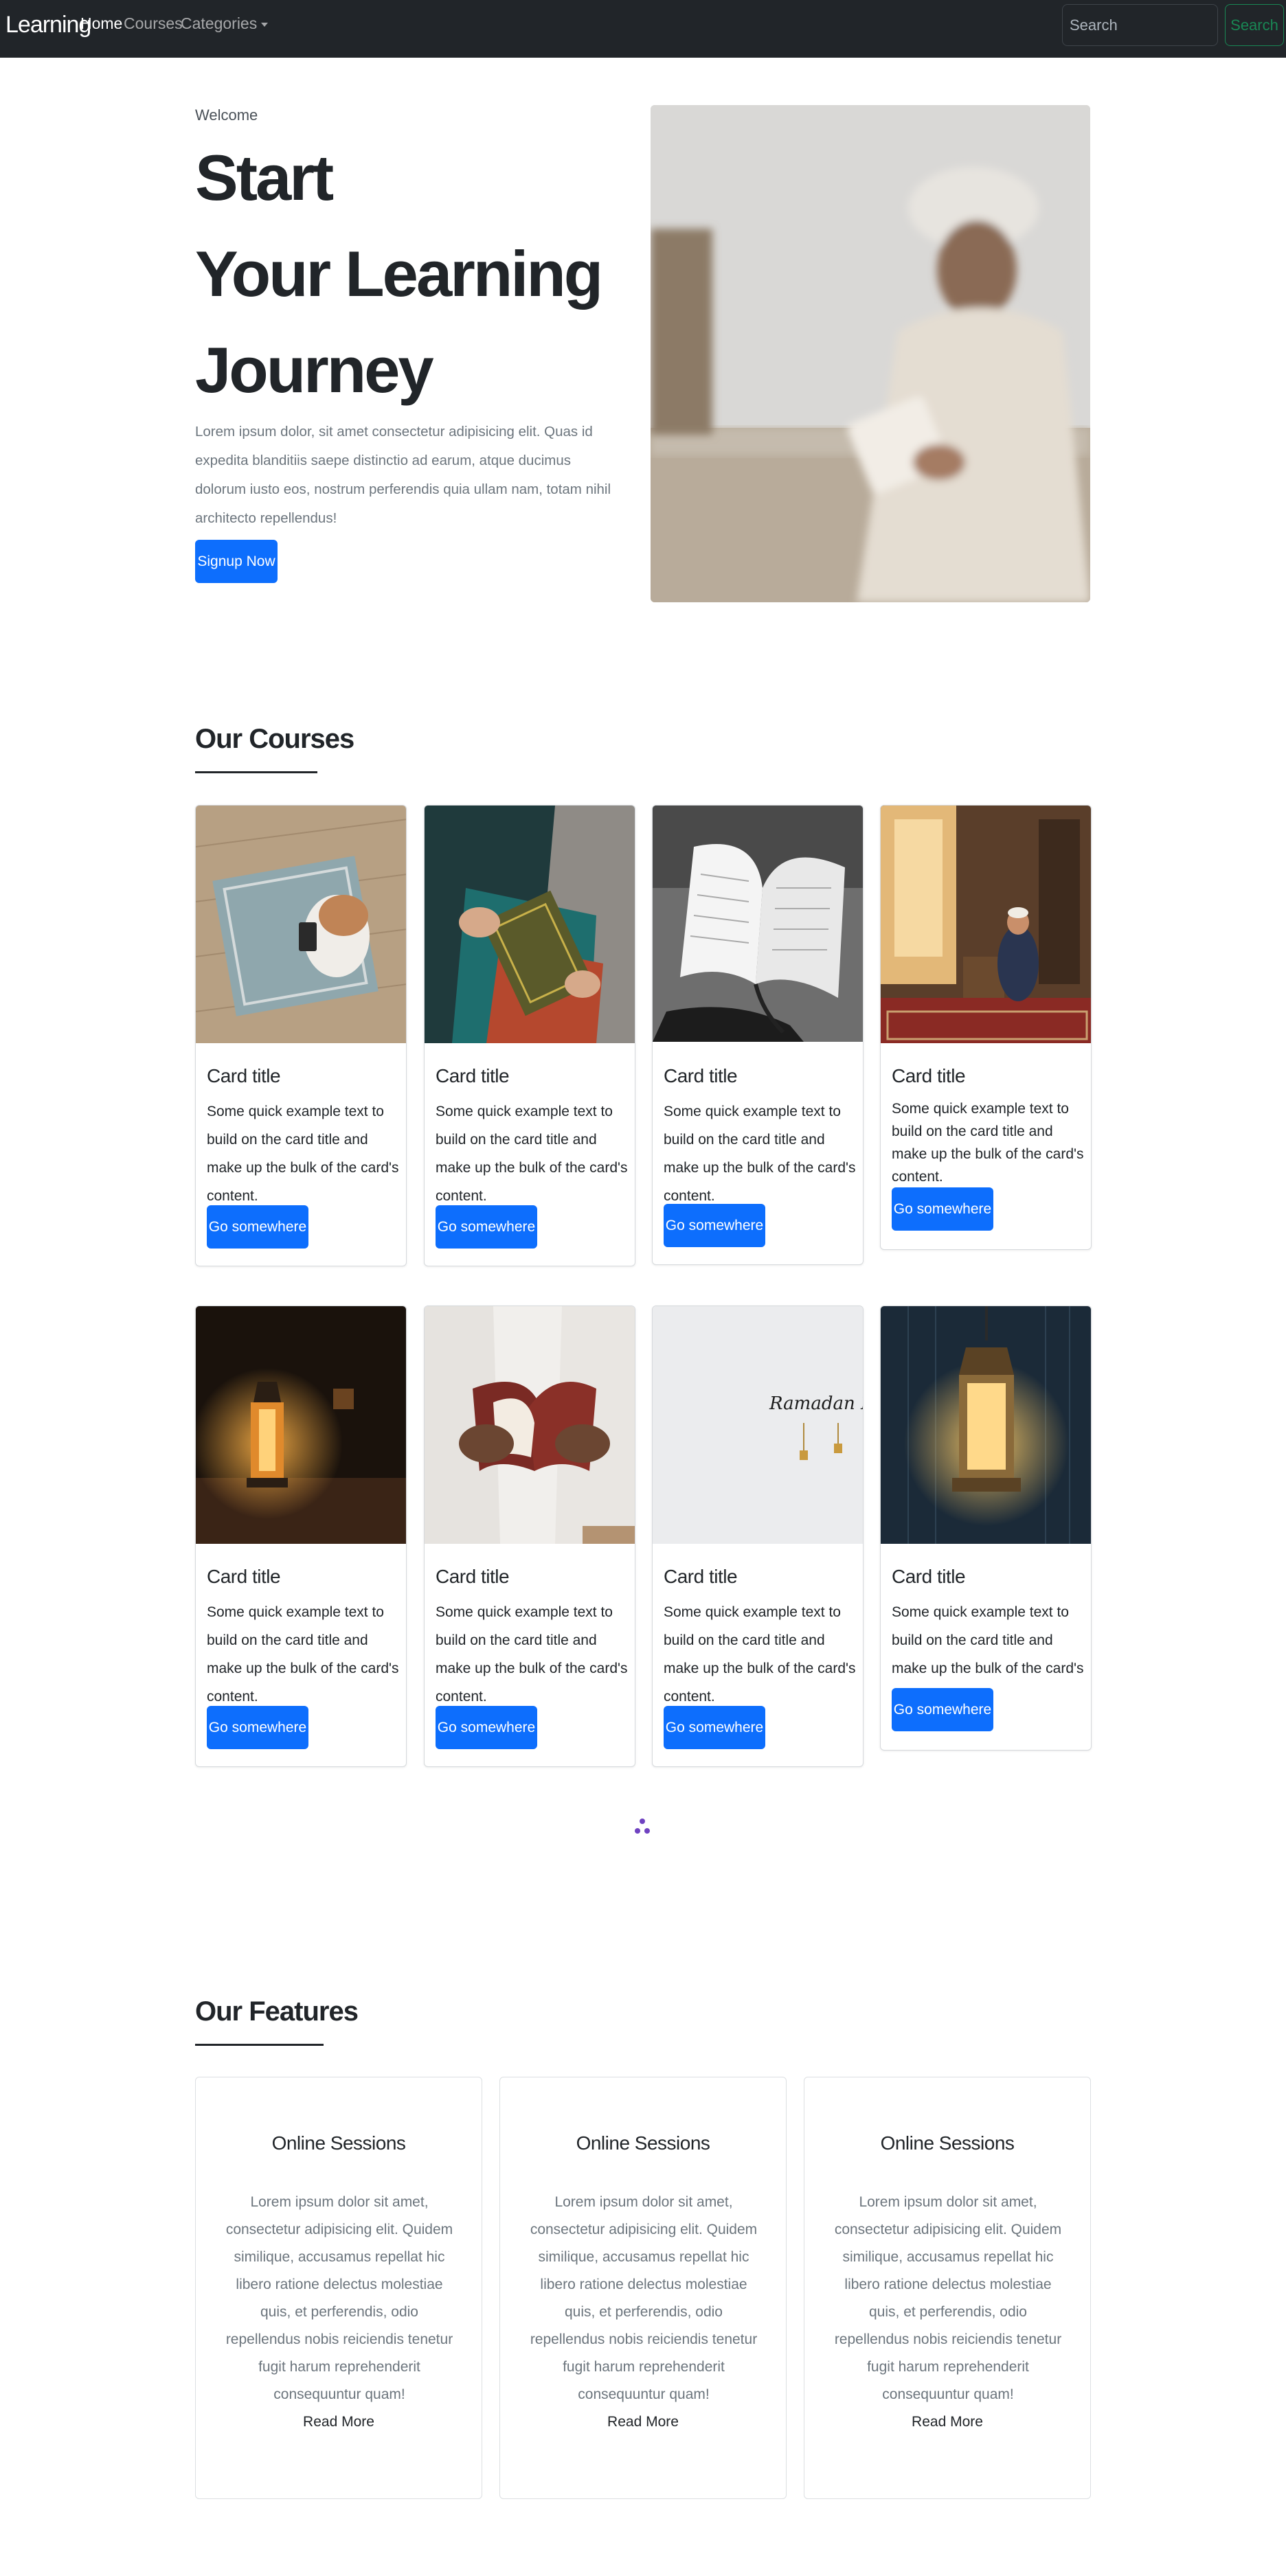 This screenshot has width=1286, height=2576. What do you see at coordinates (265, 24) in the screenshot?
I see `chevron-down-icon` at bounding box center [265, 24].